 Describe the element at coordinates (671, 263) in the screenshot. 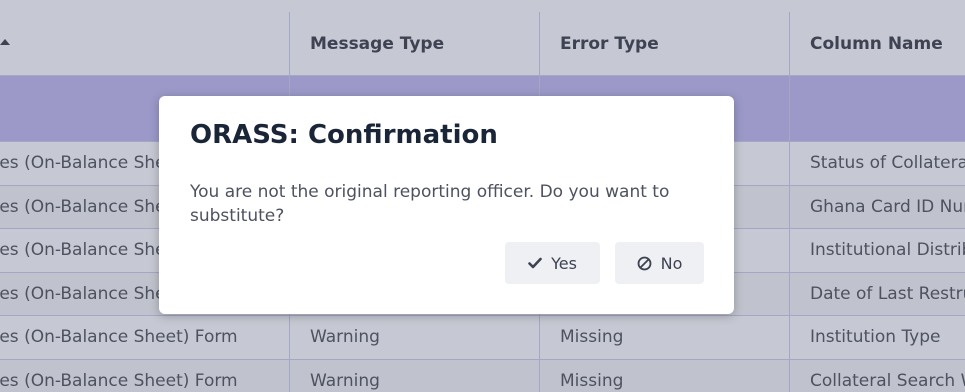

I see `no-button-label: No` at that location.